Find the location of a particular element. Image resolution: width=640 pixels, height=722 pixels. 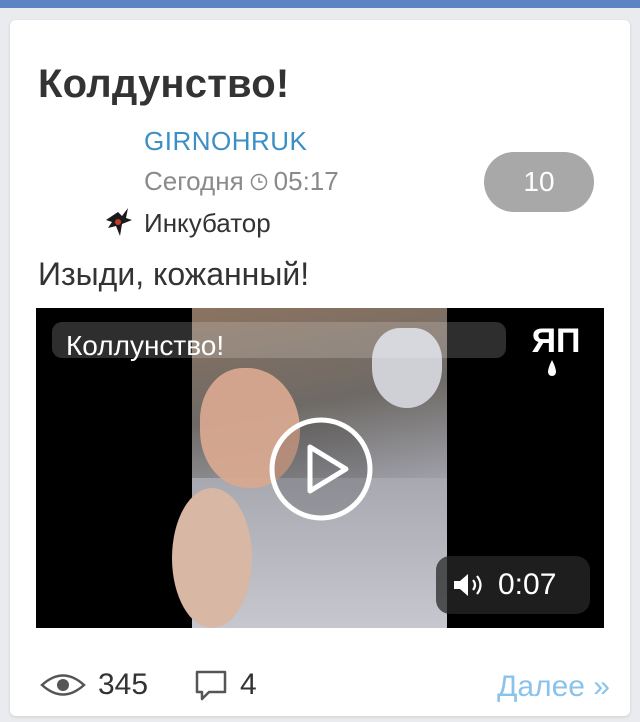

post-date: Сегодня 05:17 is located at coordinates (241, 181).